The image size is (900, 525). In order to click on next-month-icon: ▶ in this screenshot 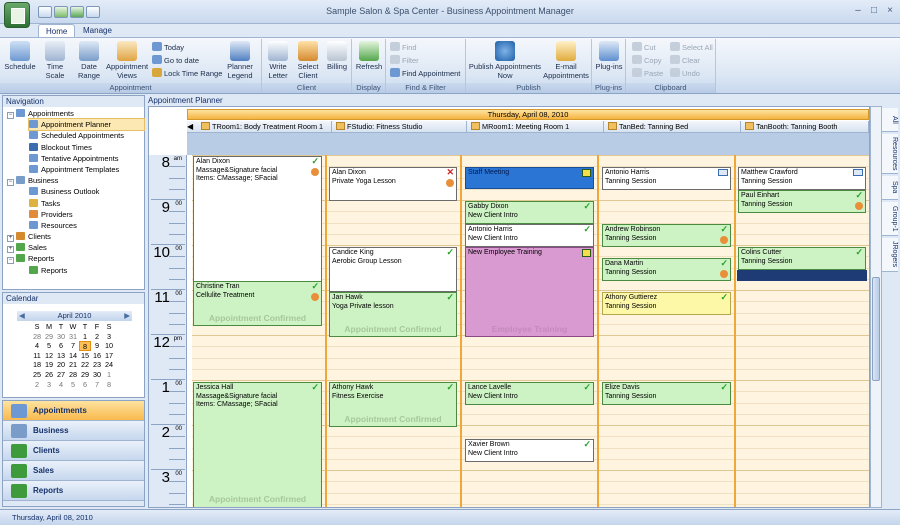, I will do `click(127, 316)`.